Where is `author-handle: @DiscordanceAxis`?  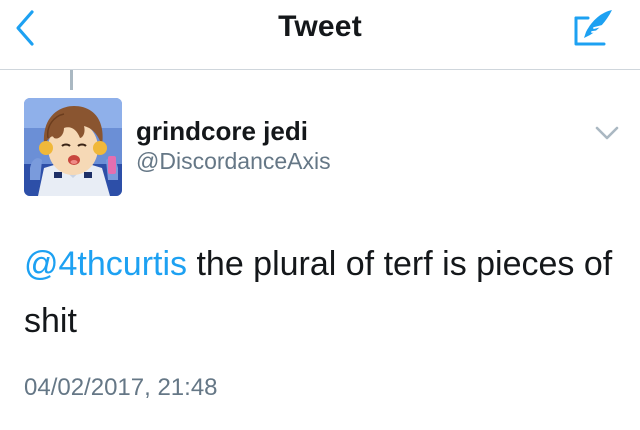
author-handle: @DiscordanceAxis is located at coordinates (233, 161).